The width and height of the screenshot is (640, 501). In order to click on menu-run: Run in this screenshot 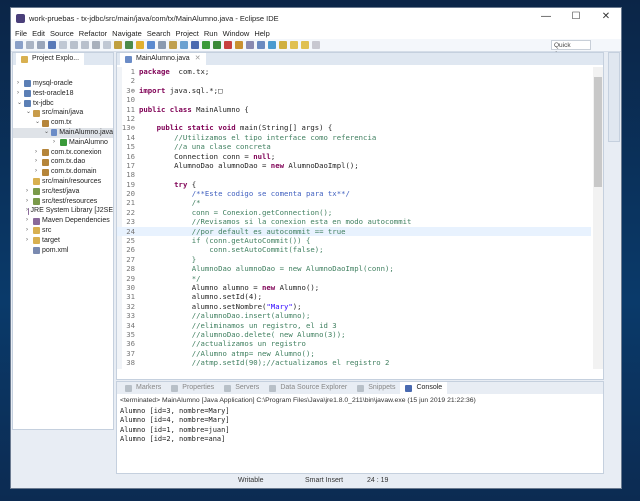, I will do `click(211, 33)`.